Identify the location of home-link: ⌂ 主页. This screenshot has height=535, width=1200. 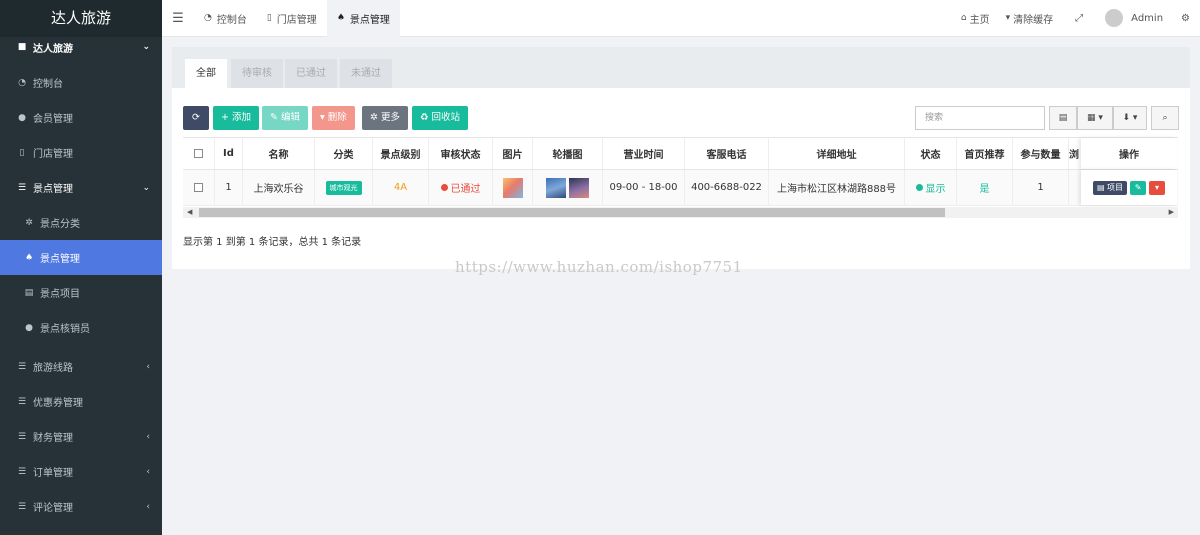
(975, 18).